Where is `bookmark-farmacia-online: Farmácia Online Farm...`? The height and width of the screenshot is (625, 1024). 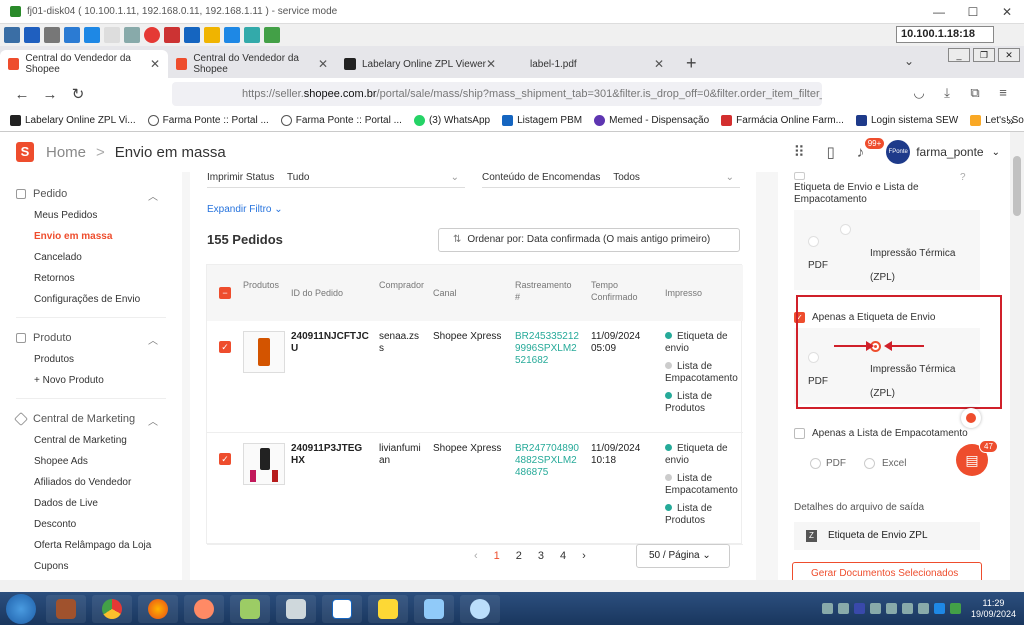 bookmark-farmacia-online: Farmácia Online Farm... is located at coordinates (782, 120).